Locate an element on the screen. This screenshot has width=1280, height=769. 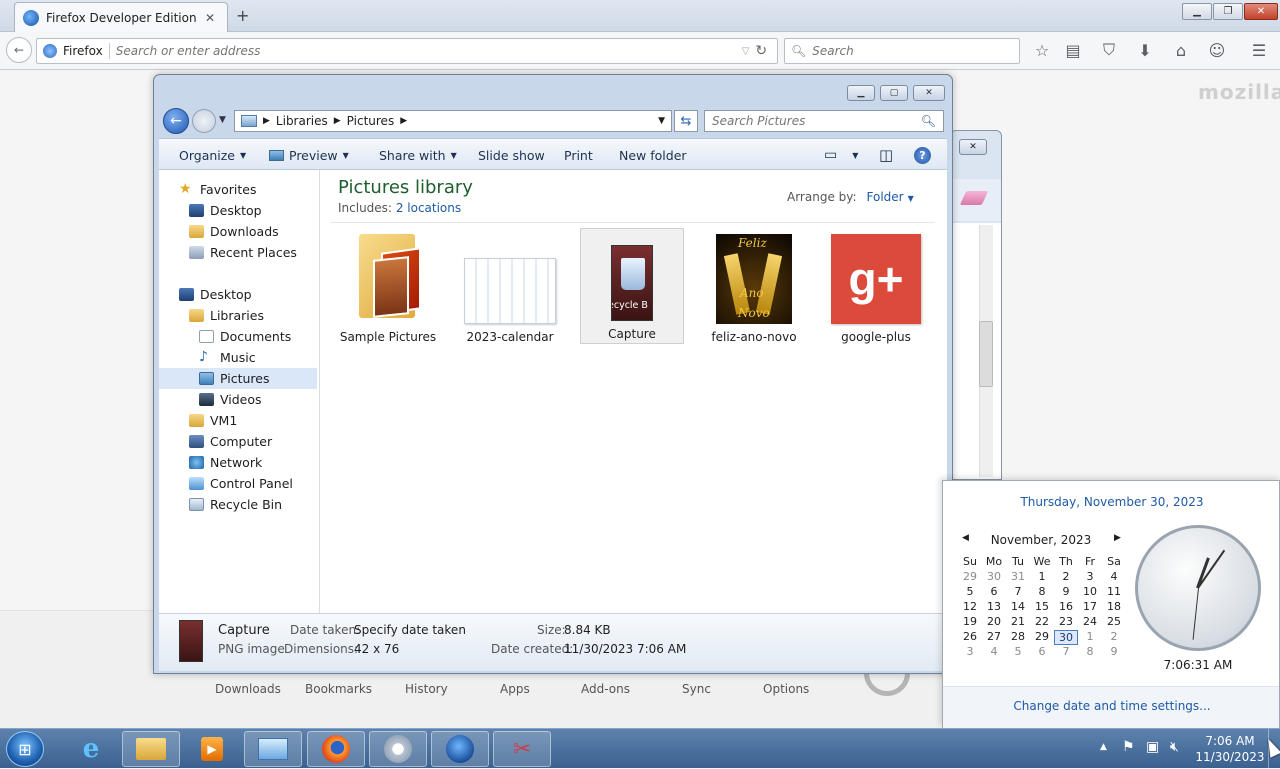
back-arrow-icon: ← is located at coordinates (19, 50).